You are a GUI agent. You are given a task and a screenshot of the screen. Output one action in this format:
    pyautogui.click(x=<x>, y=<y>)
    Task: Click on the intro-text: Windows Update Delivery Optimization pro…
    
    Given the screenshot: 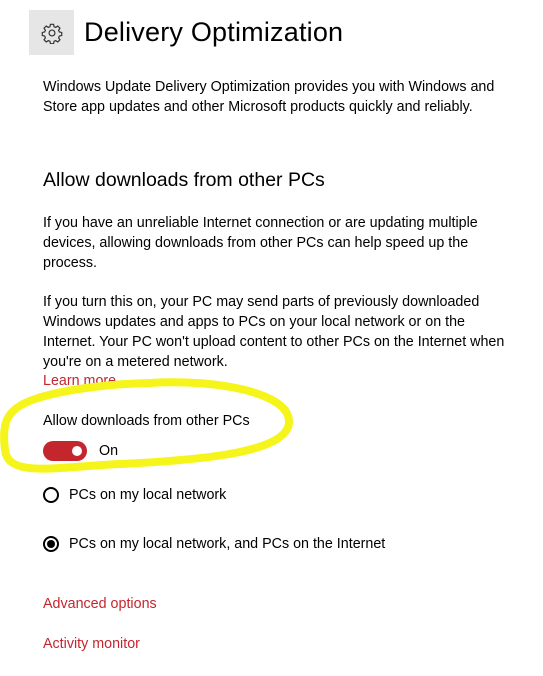 What is the action you would take?
    pyautogui.click(x=269, y=97)
    